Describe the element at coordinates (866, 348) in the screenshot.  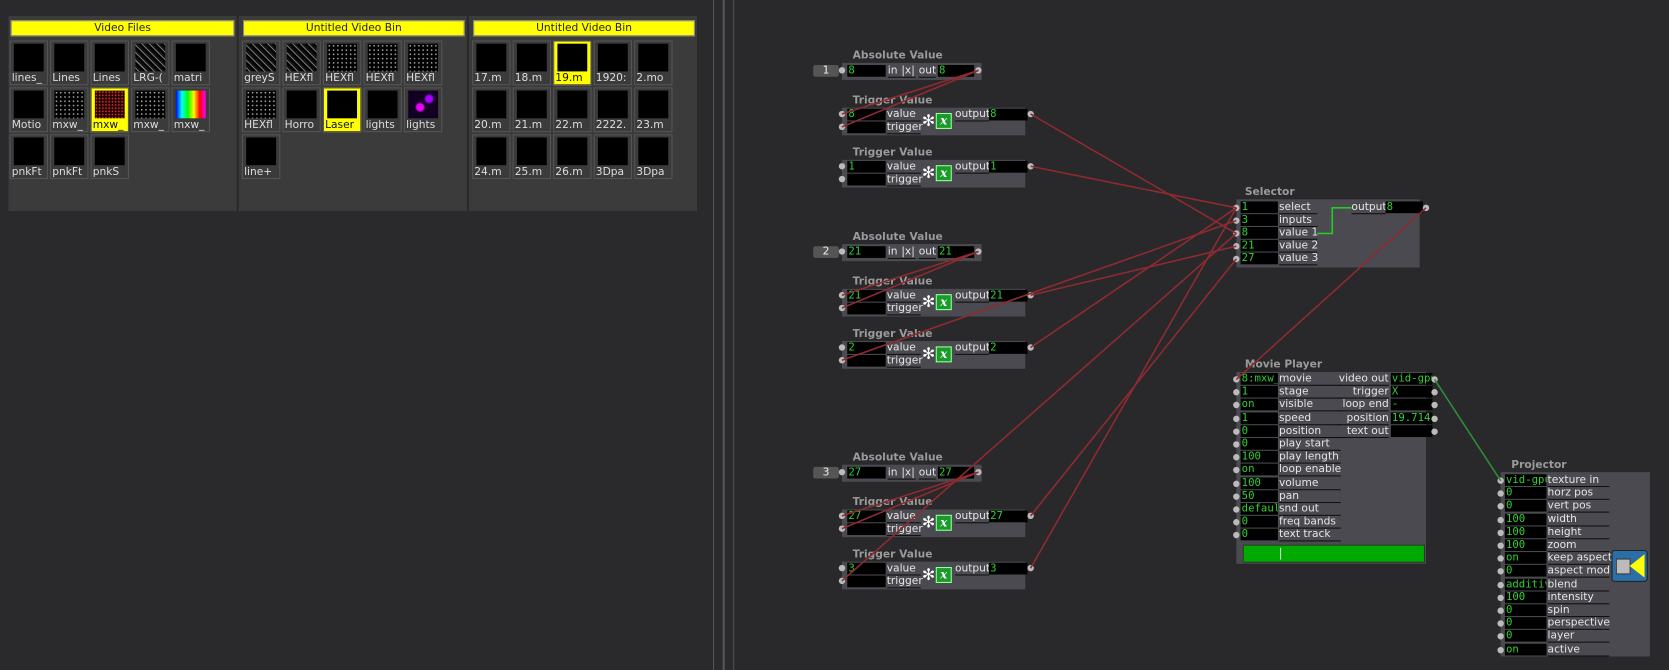
I see `value-field: 2` at that location.